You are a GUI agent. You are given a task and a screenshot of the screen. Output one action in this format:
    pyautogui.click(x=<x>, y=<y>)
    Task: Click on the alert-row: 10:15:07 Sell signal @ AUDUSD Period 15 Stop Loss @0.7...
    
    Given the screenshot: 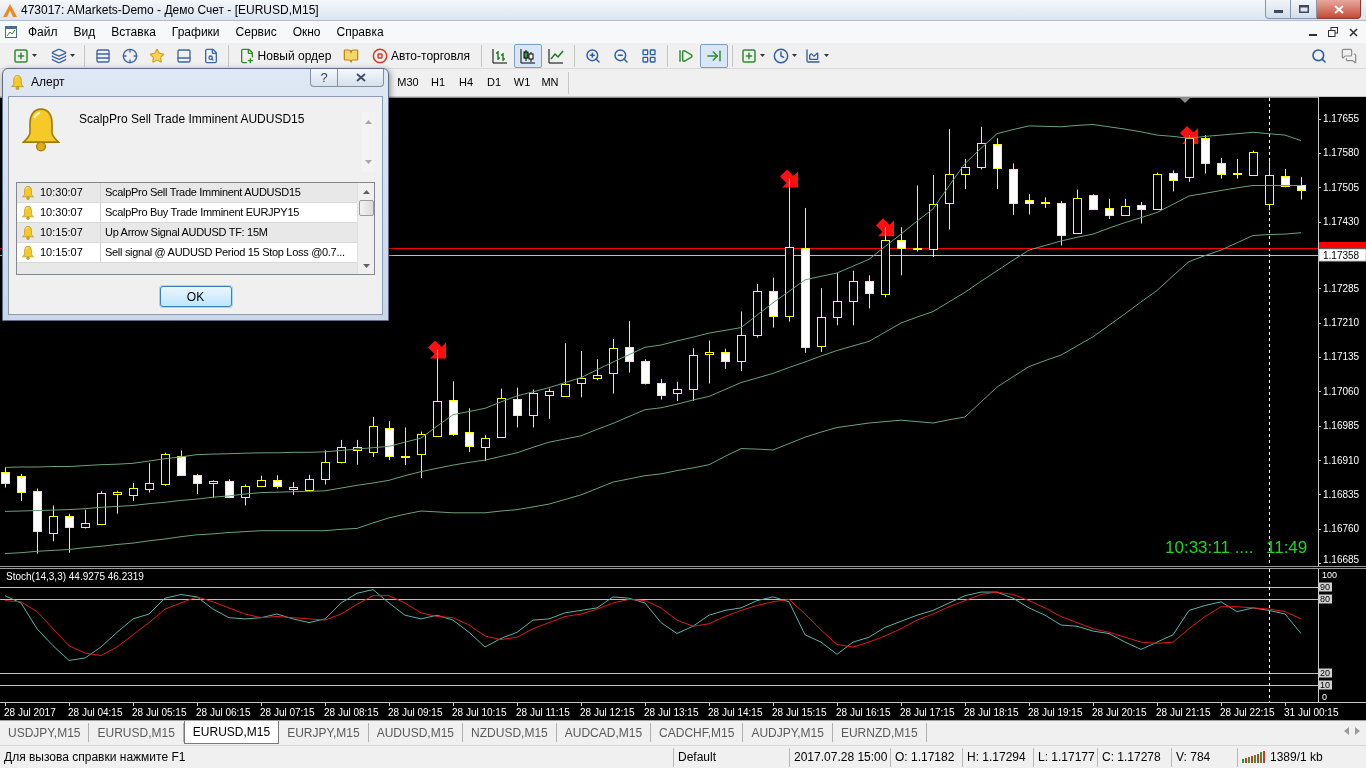 What is the action you would take?
    pyautogui.click(x=187, y=253)
    